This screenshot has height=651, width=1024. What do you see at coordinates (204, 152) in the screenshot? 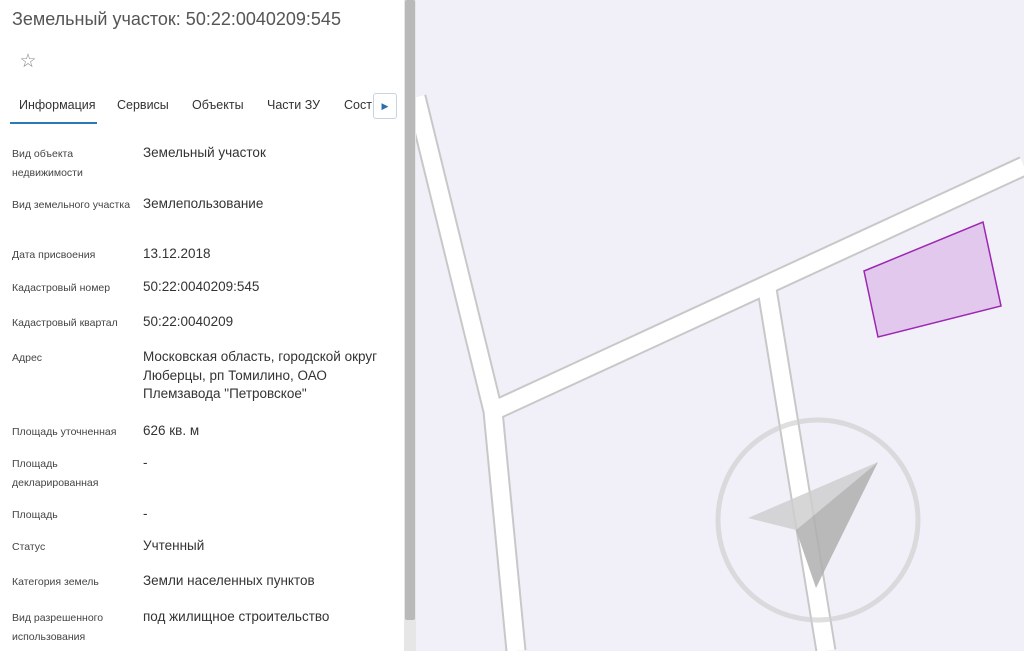
I see `object-type-value: Земельный участок` at bounding box center [204, 152].